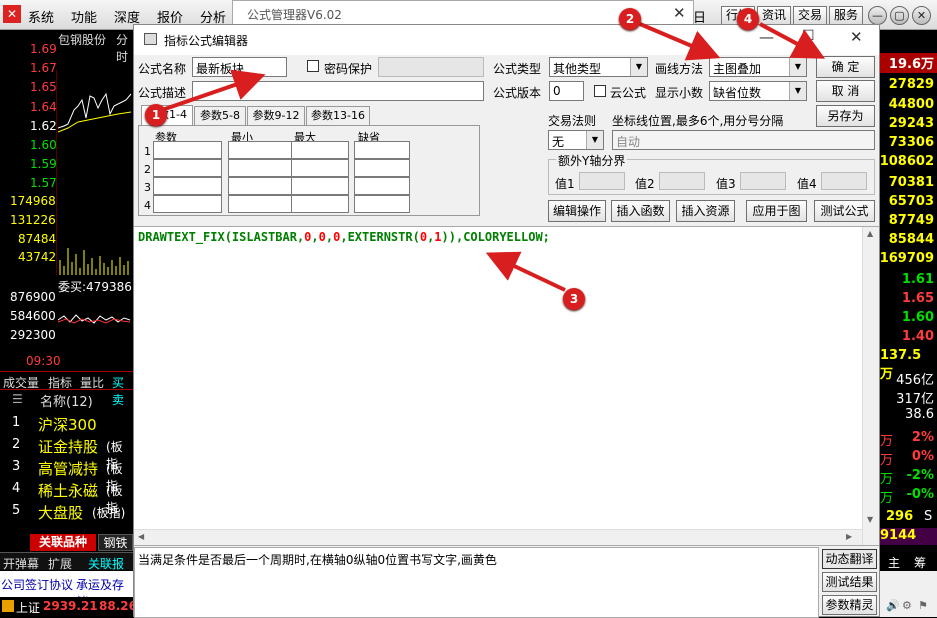 The height and width of the screenshot is (618, 937). Describe the element at coordinates (574, 299) in the screenshot. I see `step-marker-3: 3` at that location.